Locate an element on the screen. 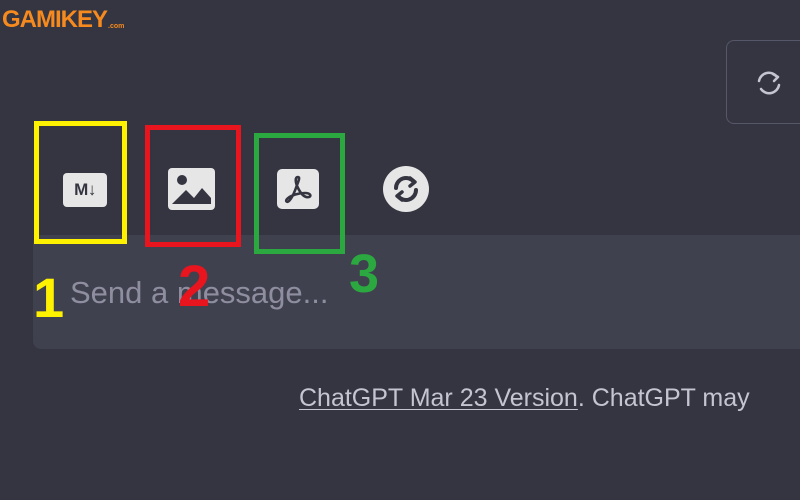  footer-text: . ChatGPT may is located at coordinates (663, 398).